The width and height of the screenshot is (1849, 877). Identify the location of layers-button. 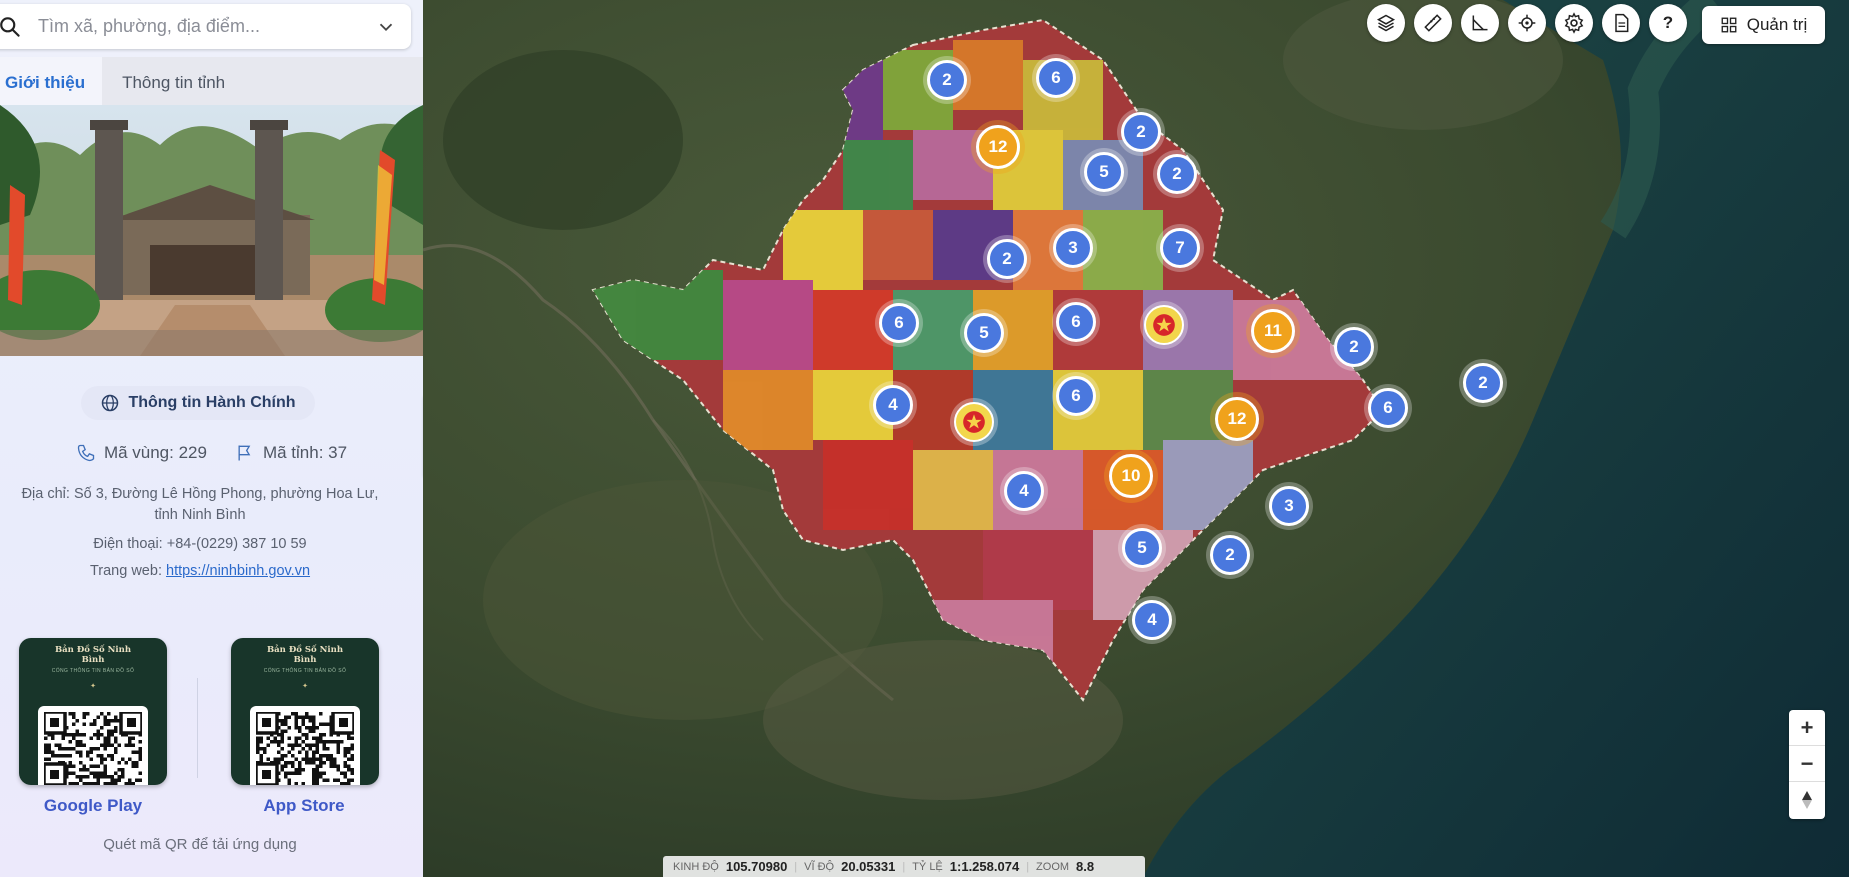
(1386, 23).